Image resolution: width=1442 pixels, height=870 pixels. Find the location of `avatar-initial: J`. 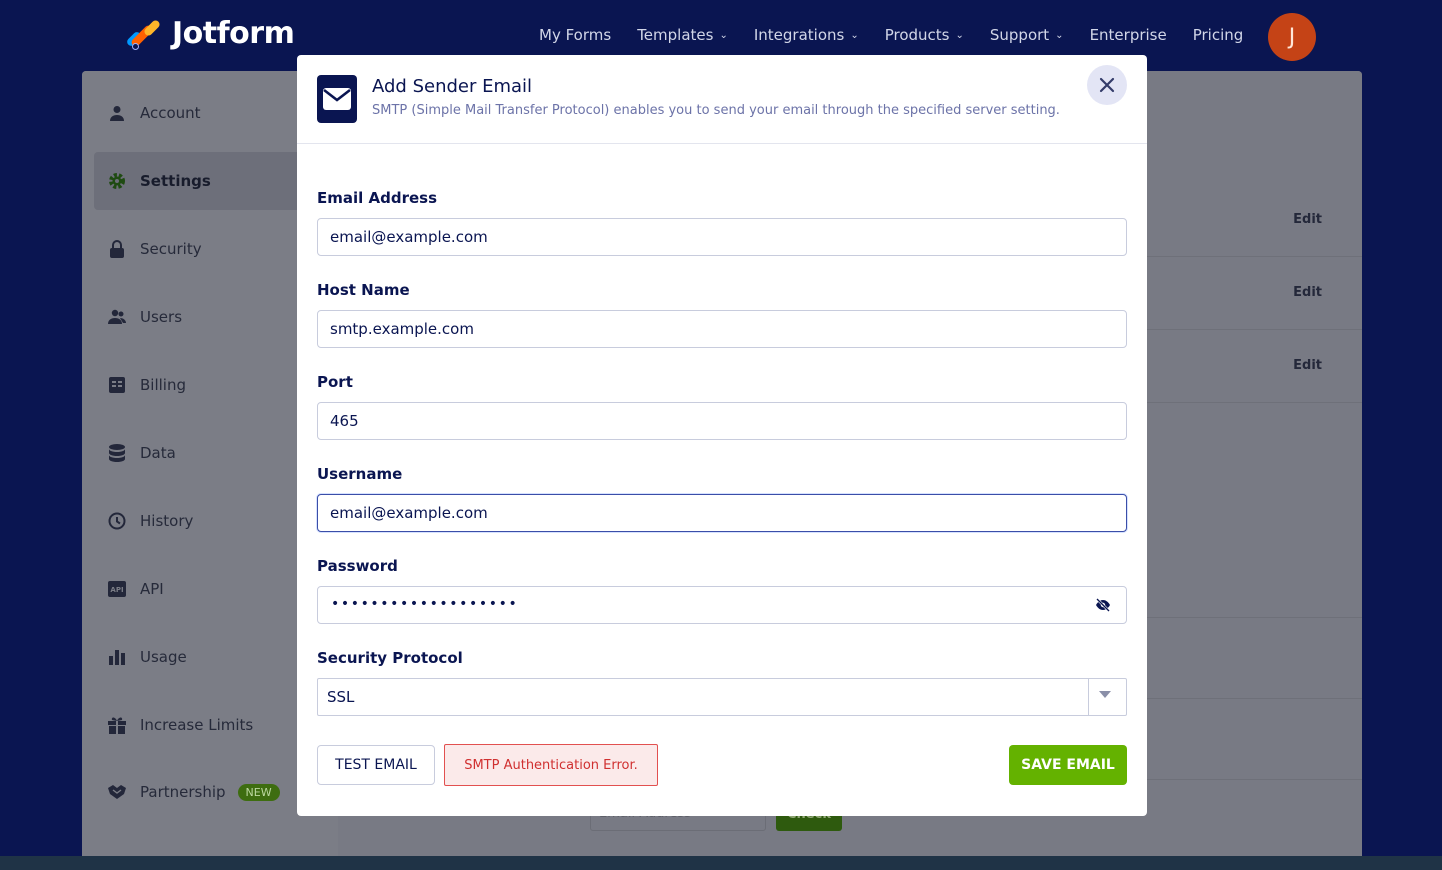

avatar-initial: J is located at coordinates (1292, 37).